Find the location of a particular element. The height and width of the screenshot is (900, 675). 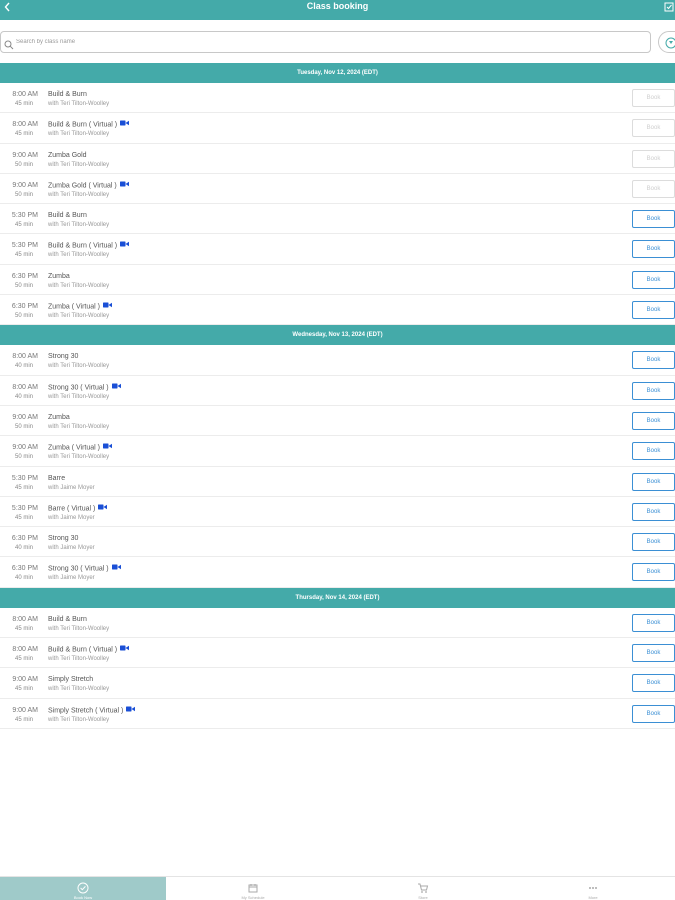

class-name-line: Zumba Gold ( Virtual ) is located at coordinates (88, 185).